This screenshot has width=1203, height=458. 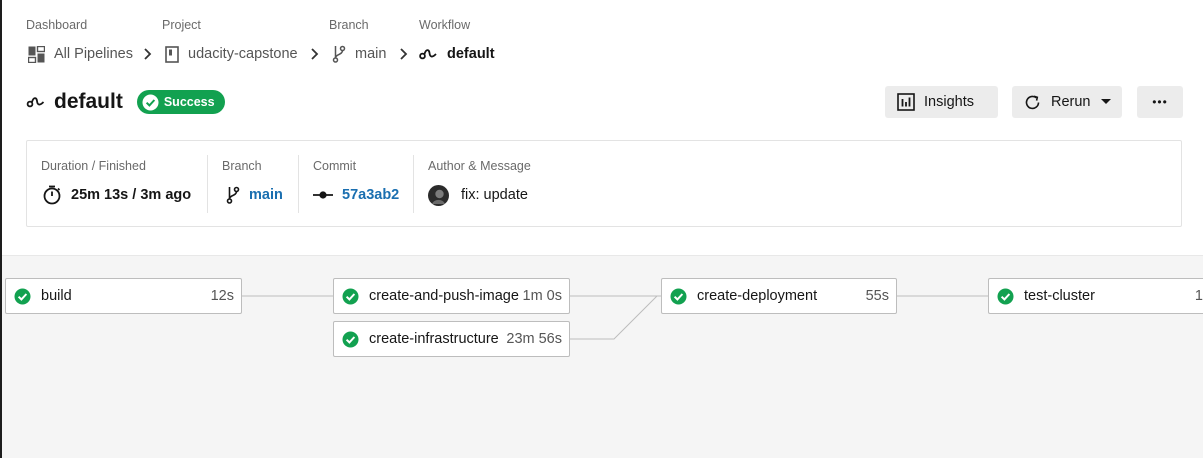 What do you see at coordinates (1105, 101) in the screenshot?
I see `caret-down-icon` at bounding box center [1105, 101].